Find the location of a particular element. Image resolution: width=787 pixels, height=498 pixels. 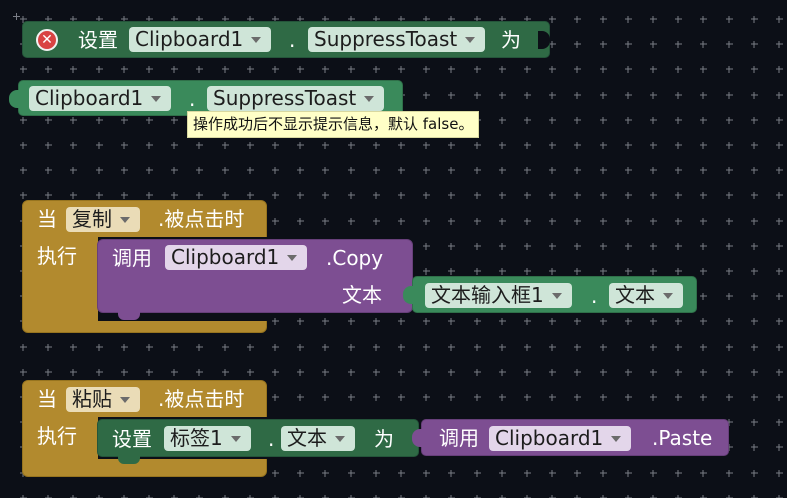

method-name: .Copy is located at coordinates (355, 258).